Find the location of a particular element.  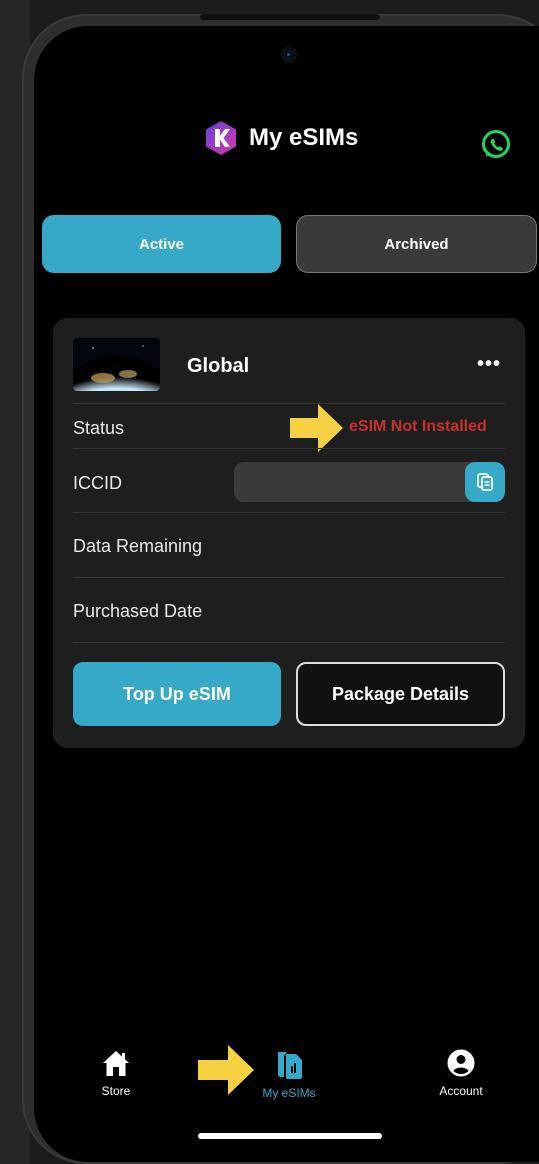

status-label: Status is located at coordinates (99, 428).